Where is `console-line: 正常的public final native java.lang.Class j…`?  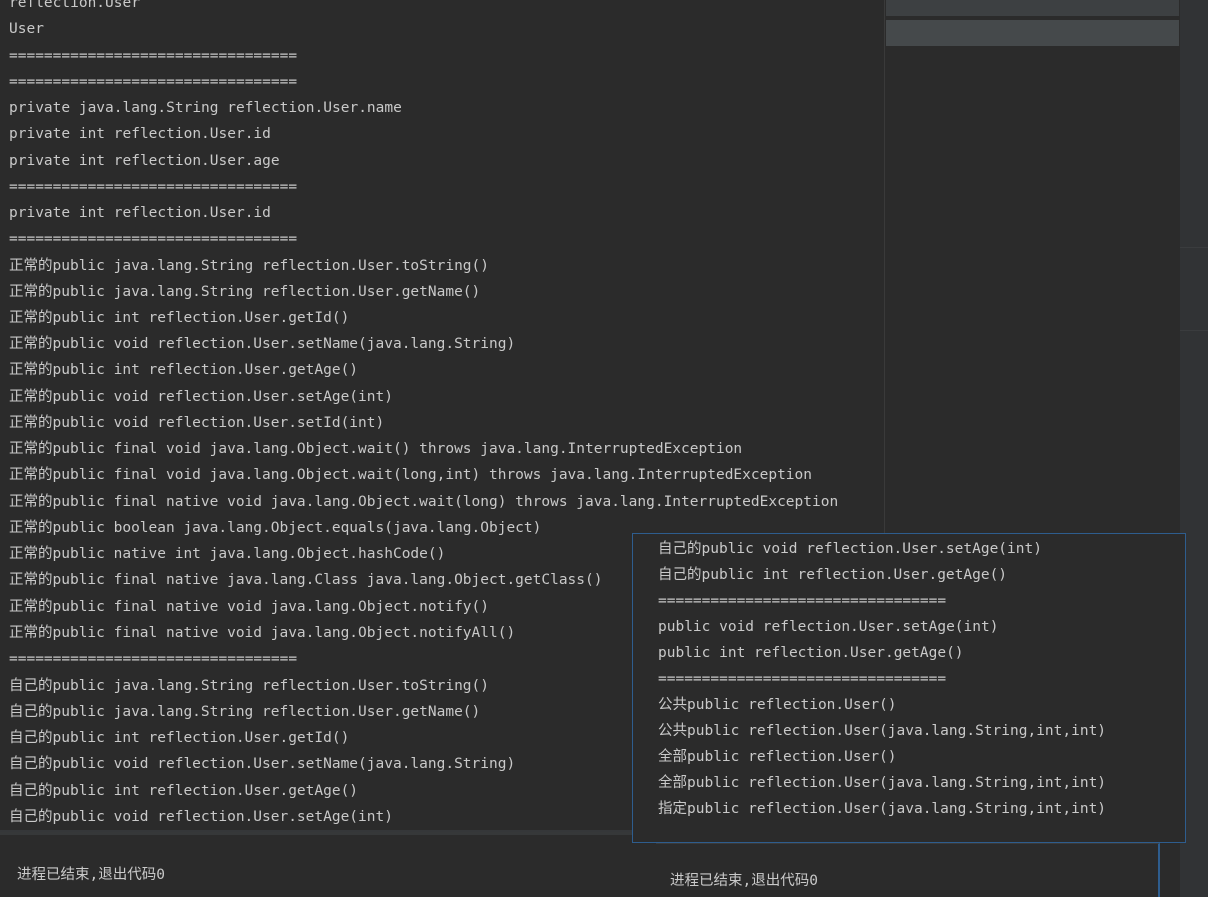 console-line: 正常的public final native java.lang.Class j… is located at coordinates (306, 580).